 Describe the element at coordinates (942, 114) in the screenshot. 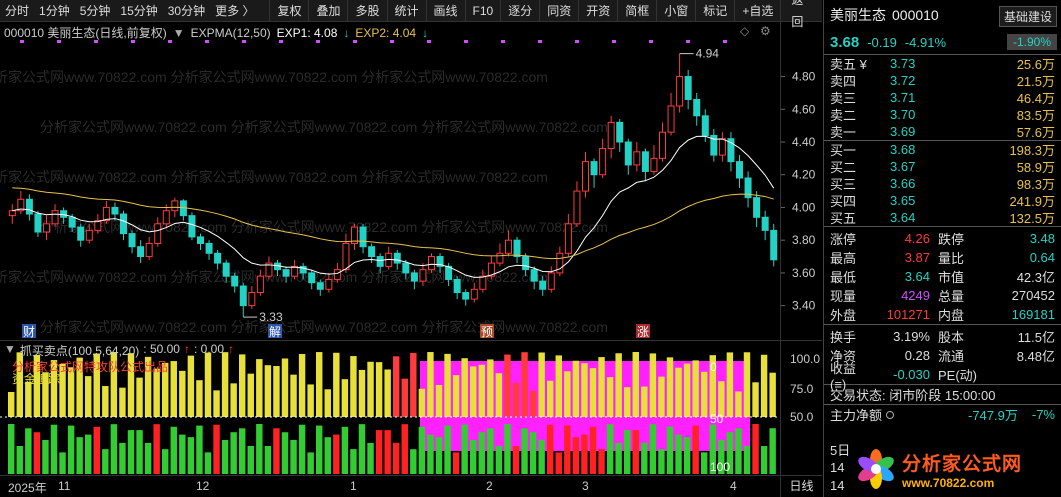

I see `ask-row: 卖二 3.70 83.5万` at that location.